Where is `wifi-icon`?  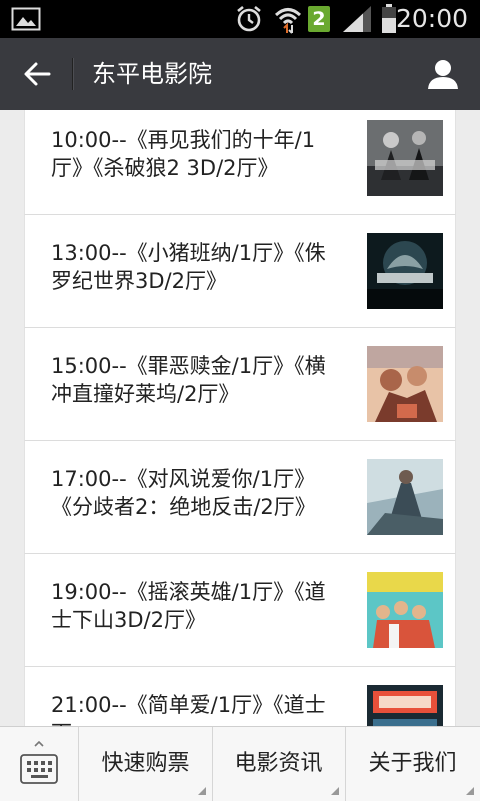
wifi-icon is located at coordinates (288, 19).